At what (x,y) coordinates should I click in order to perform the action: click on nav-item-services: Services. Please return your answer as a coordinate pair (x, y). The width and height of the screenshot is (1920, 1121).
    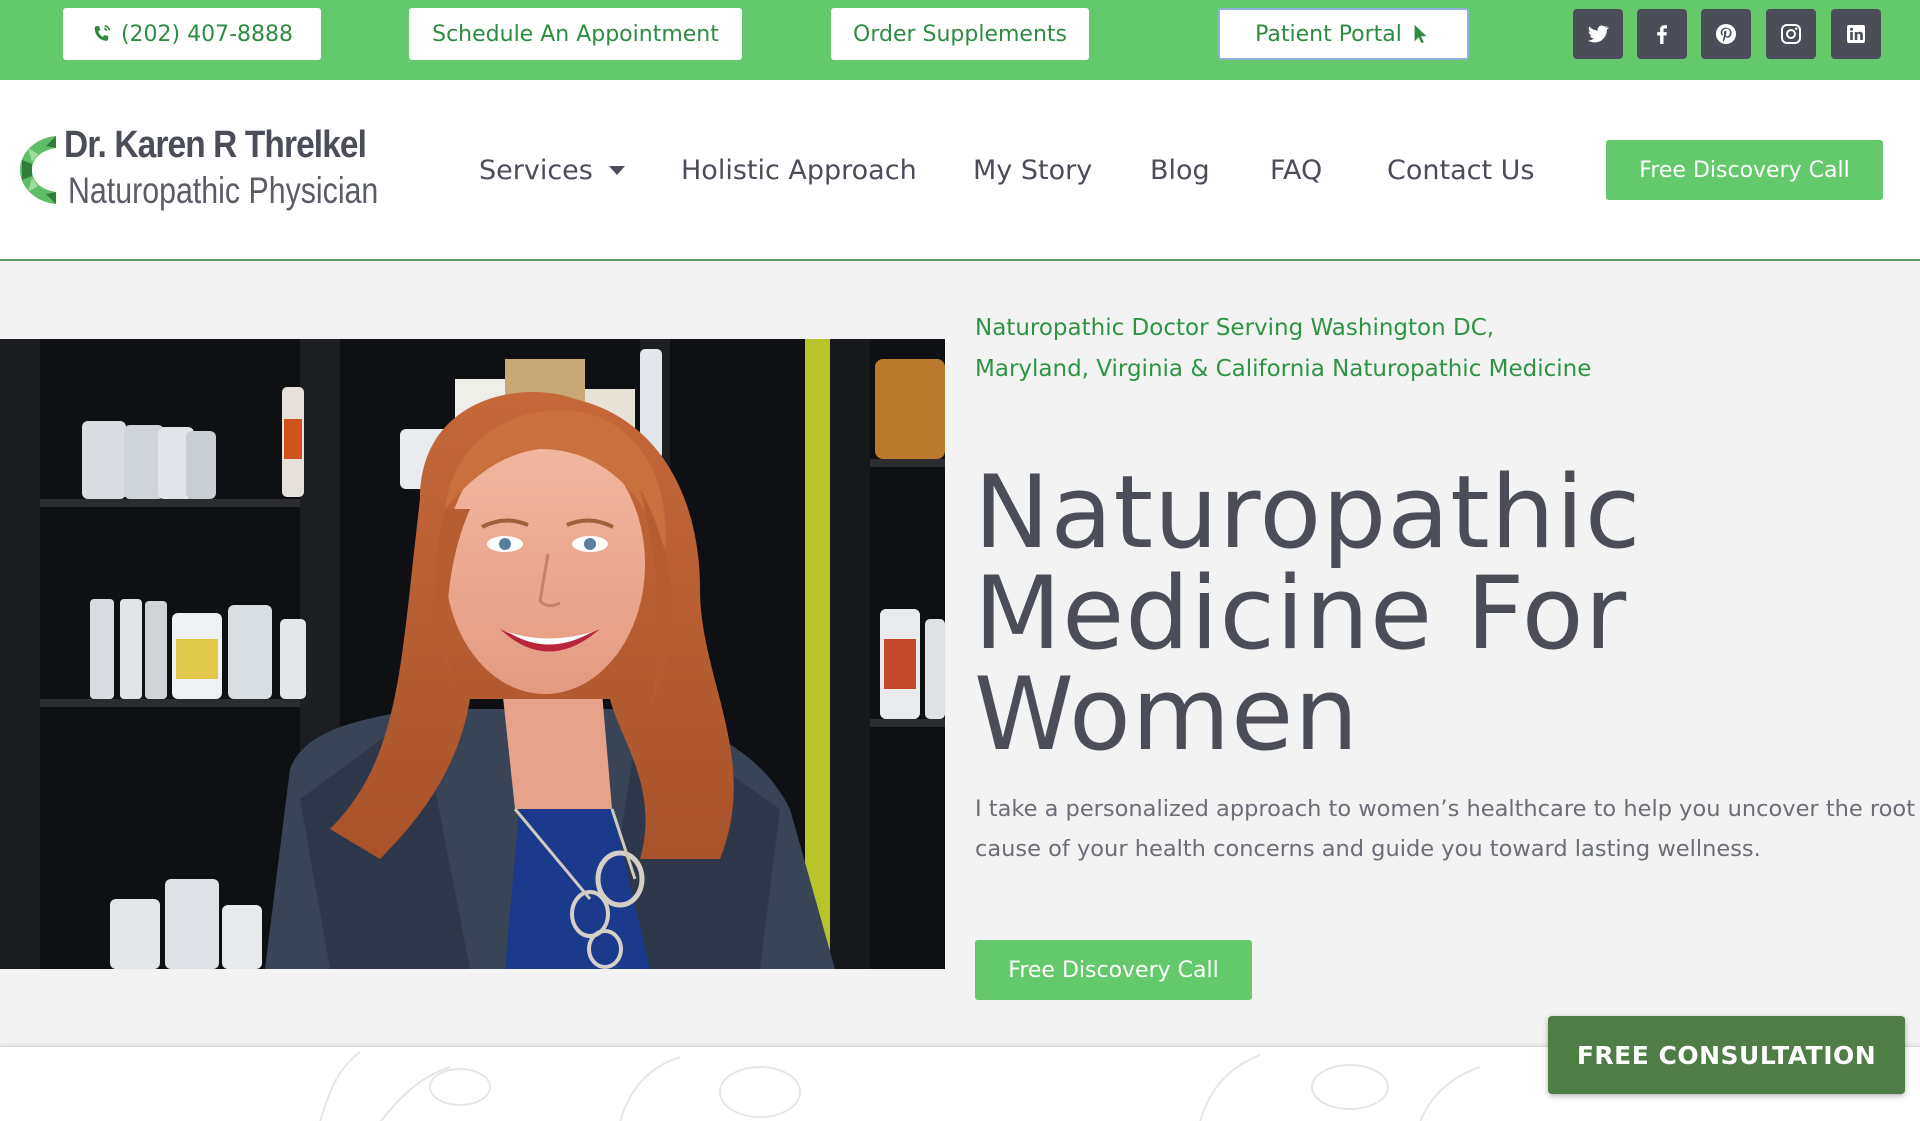
    Looking at the image, I should click on (552, 170).